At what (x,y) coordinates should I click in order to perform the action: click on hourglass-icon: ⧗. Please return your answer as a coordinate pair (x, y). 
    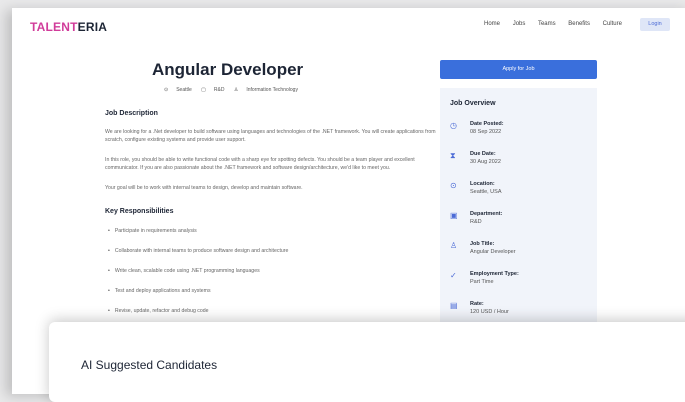
    Looking at the image, I should click on (453, 155).